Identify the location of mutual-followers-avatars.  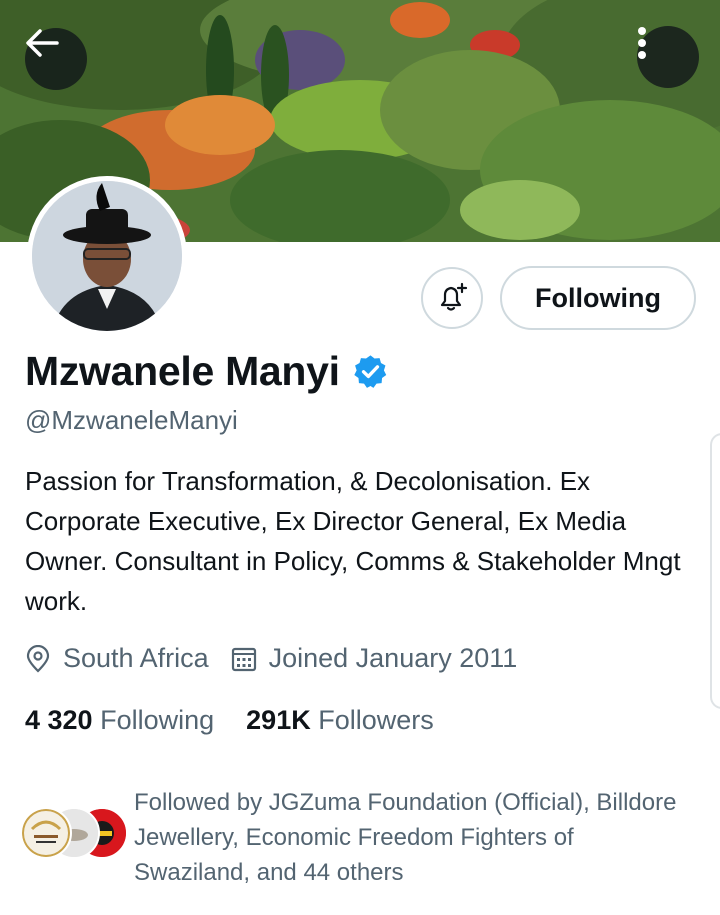
(75, 833).